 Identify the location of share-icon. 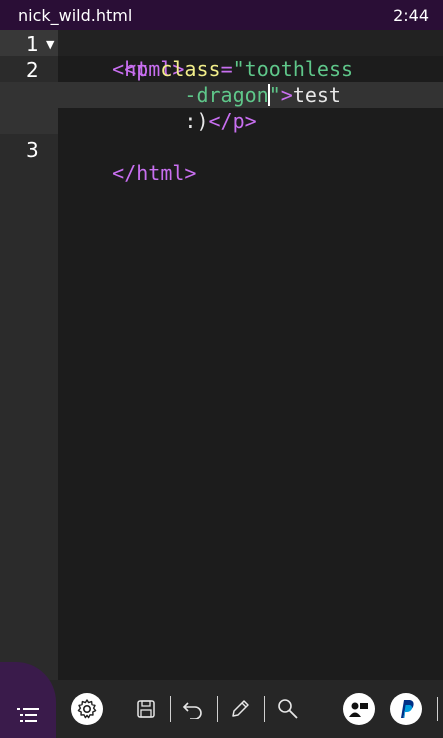
(358, 709).